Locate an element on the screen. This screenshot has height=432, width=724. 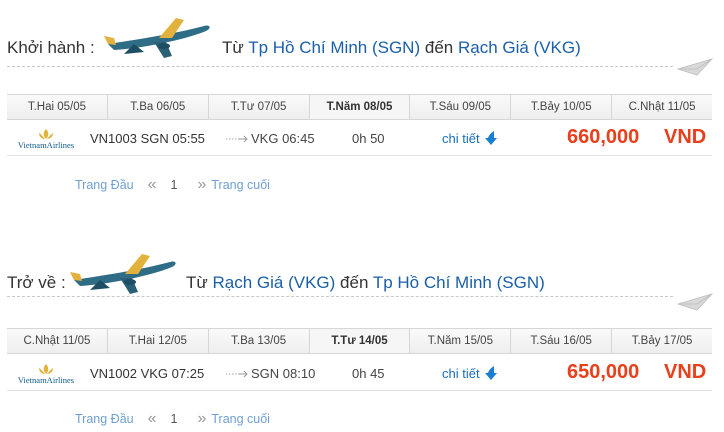
origin-city: Tp Hồ Chí Minh (SGN) is located at coordinates (334, 47).